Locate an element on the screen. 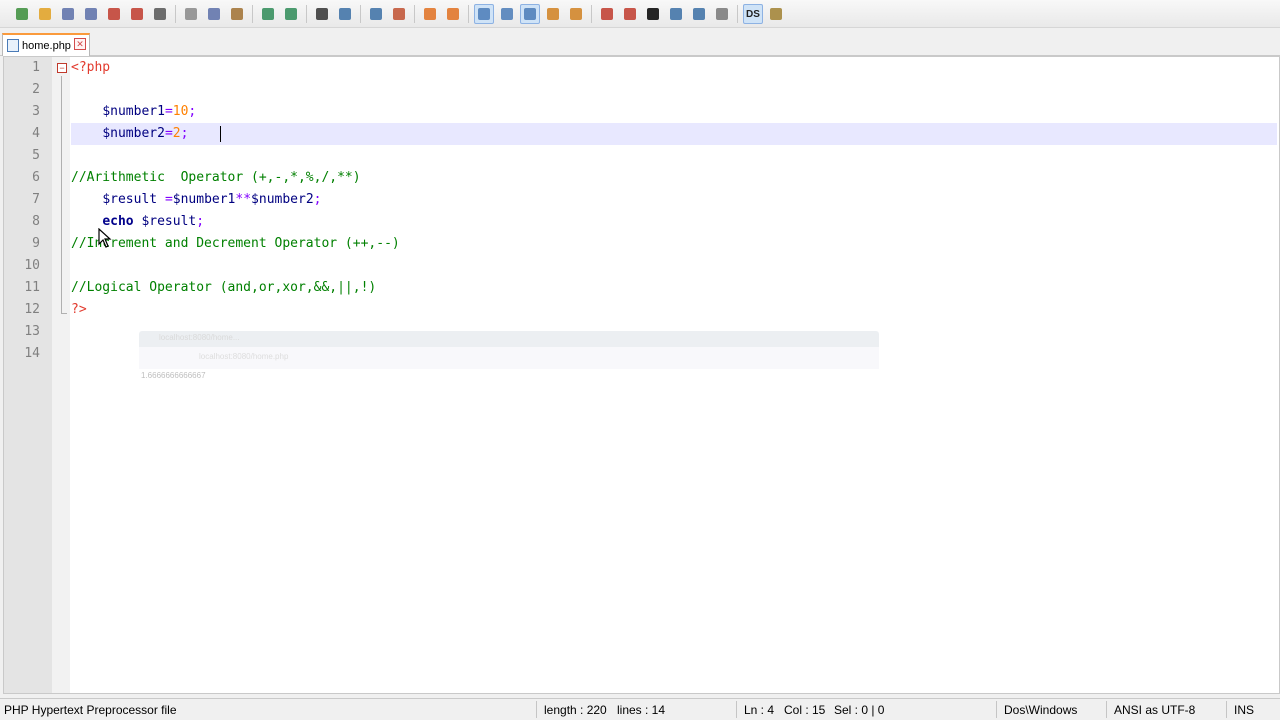  code-token: ?> is located at coordinates (79, 309).